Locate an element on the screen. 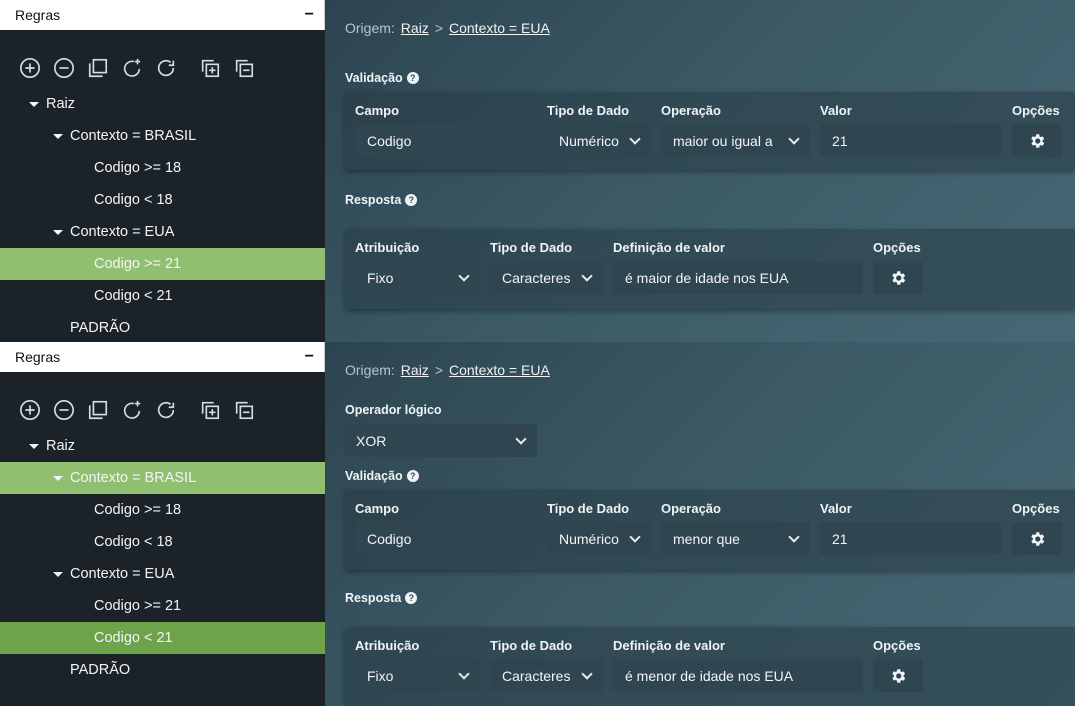 The height and width of the screenshot is (706, 1075). sidebar-title: Regras is located at coordinates (38, 15).